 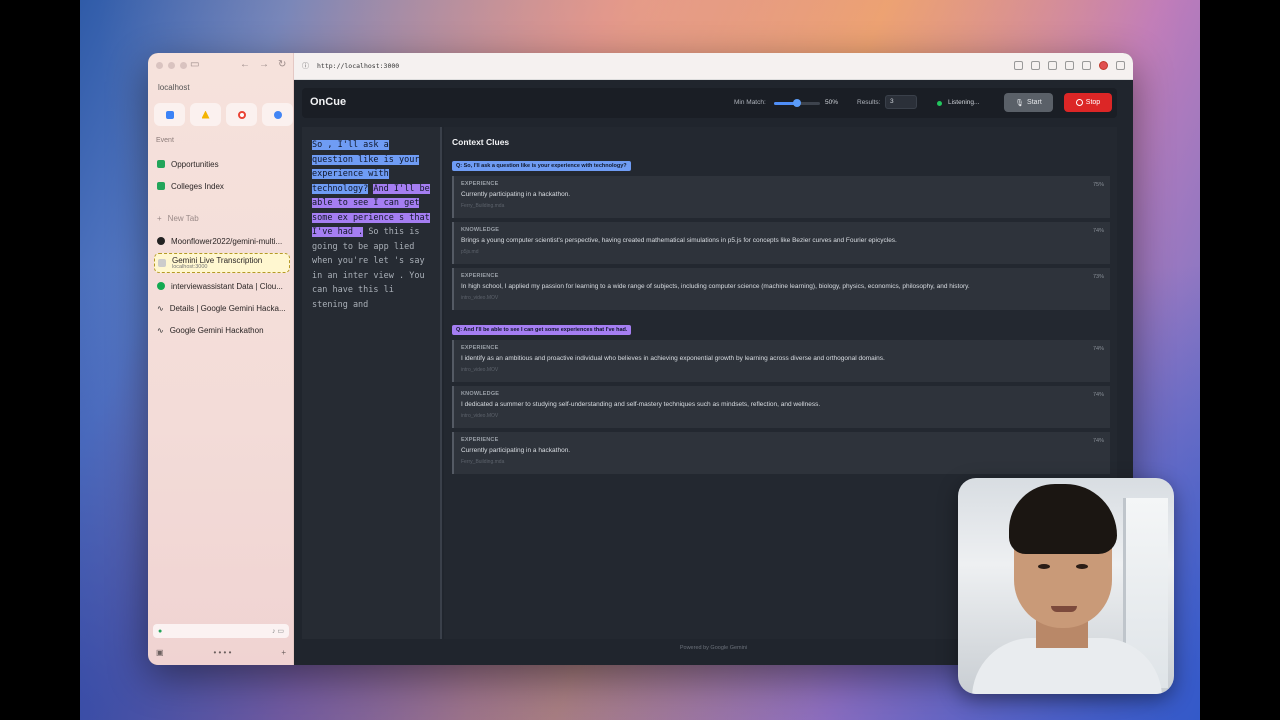 What do you see at coordinates (162, 263) in the screenshot?
I see `page-icon` at bounding box center [162, 263].